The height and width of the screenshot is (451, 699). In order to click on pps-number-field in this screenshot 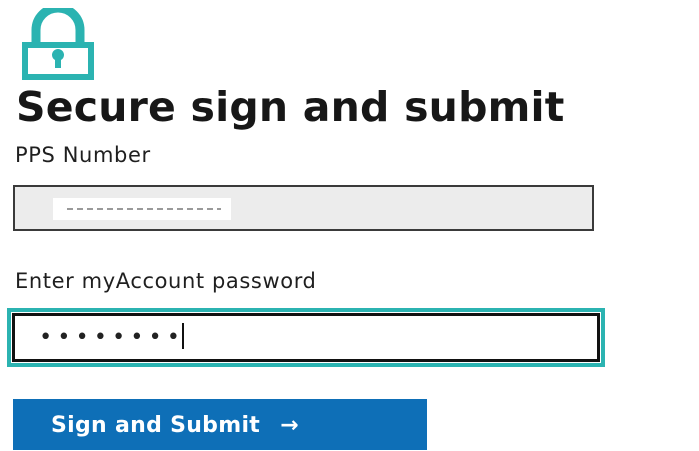, I will do `click(303, 208)`.